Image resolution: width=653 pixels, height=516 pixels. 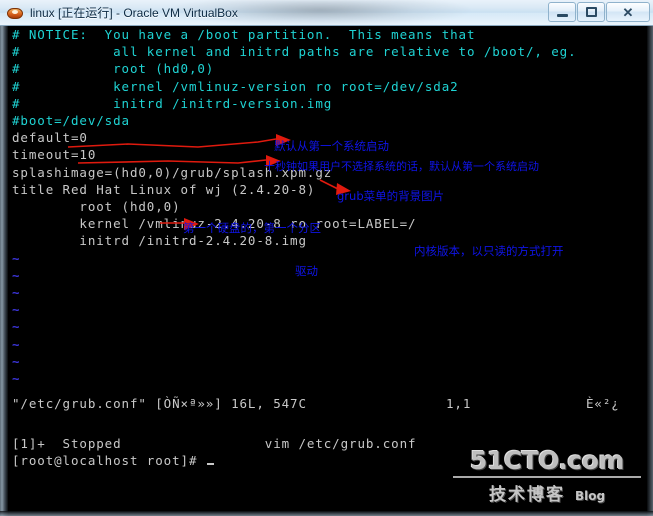 I want to click on vm-window-left-edge, so click(x=4, y=271).